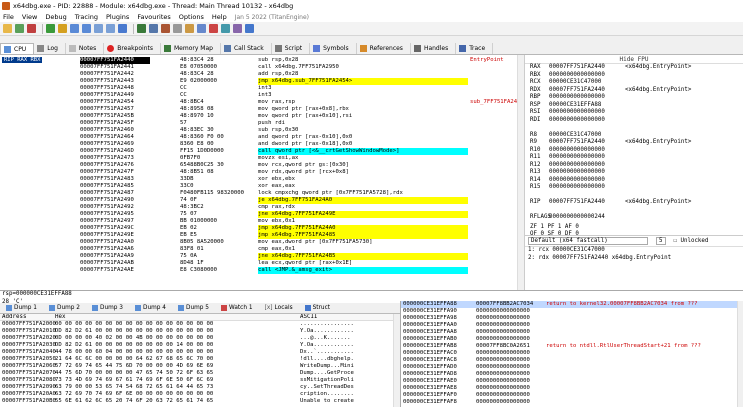 The height and width of the screenshot is (407, 743). Describe the element at coordinates (213, 28) in the screenshot. I see `bookmarks-icon` at that location.